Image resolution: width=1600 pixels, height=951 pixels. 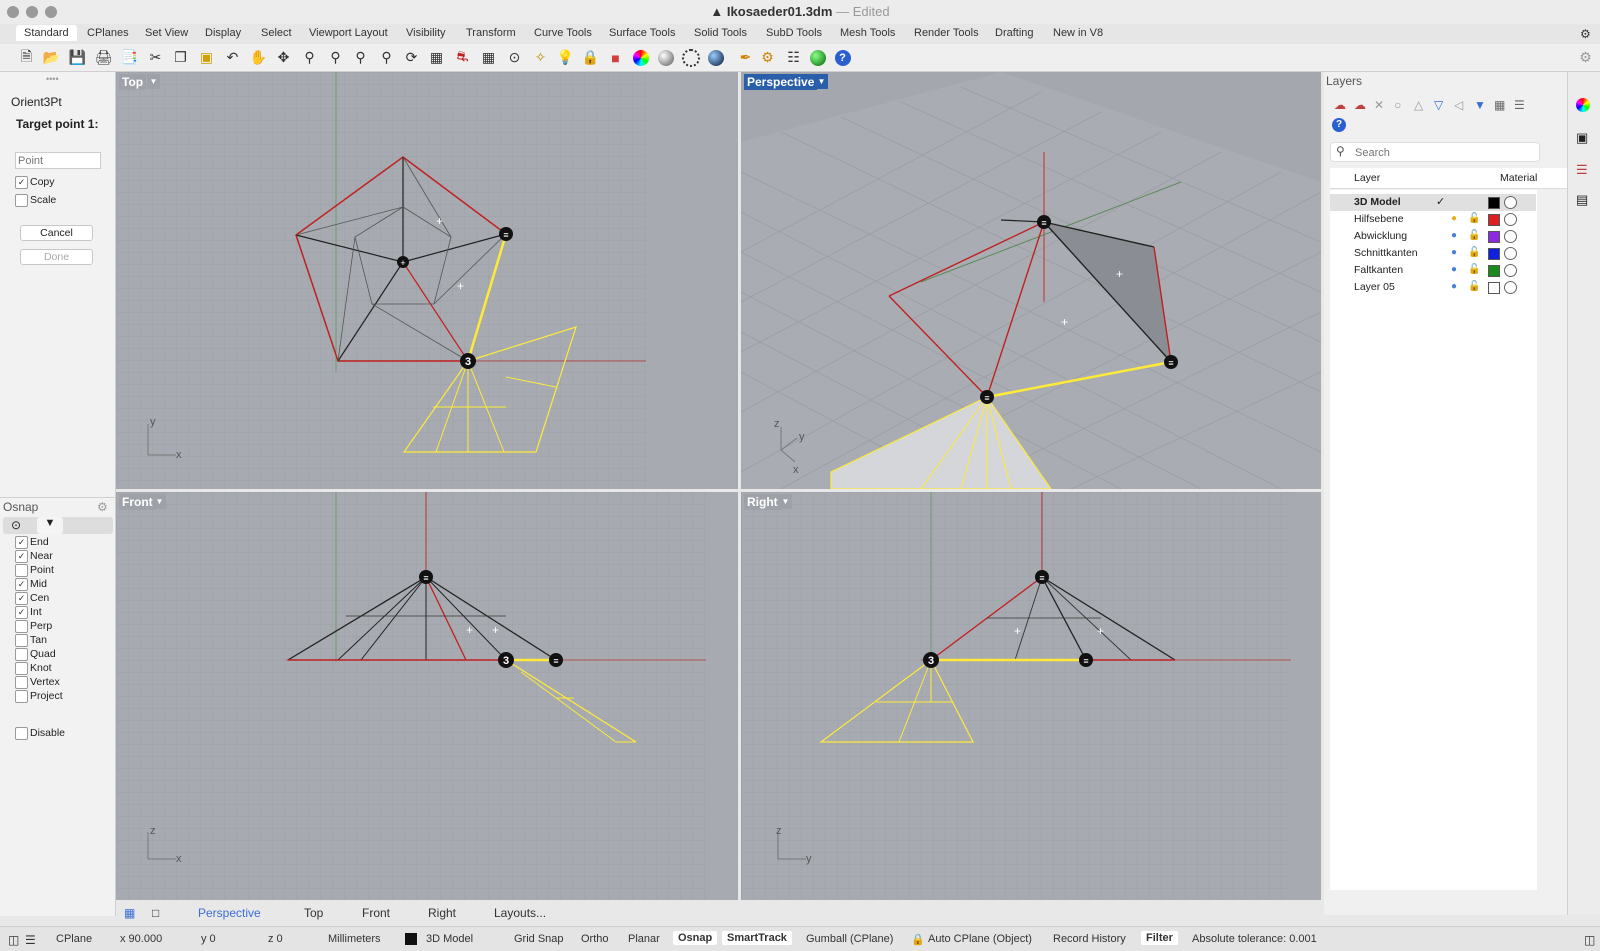 I want to click on filter-toggle: Filter, so click(x=1159, y=938).